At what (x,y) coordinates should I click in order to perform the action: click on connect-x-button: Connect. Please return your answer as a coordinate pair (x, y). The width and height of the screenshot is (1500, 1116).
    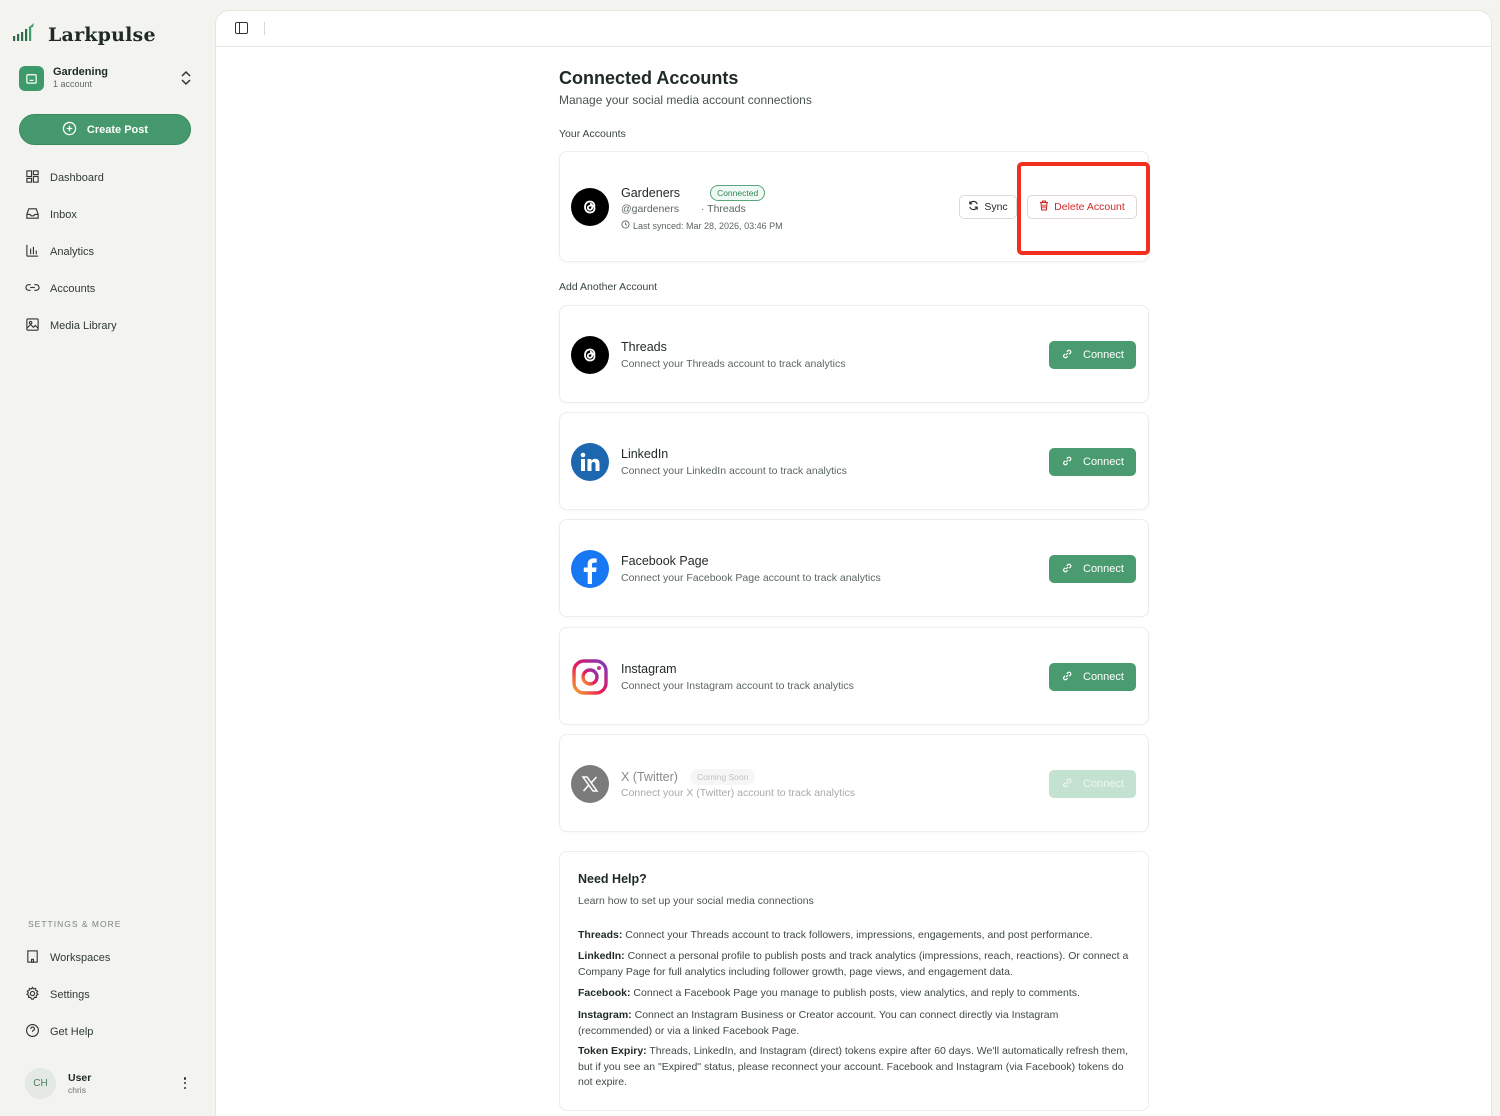
    Looking at the image, I should click on (1092, 784).